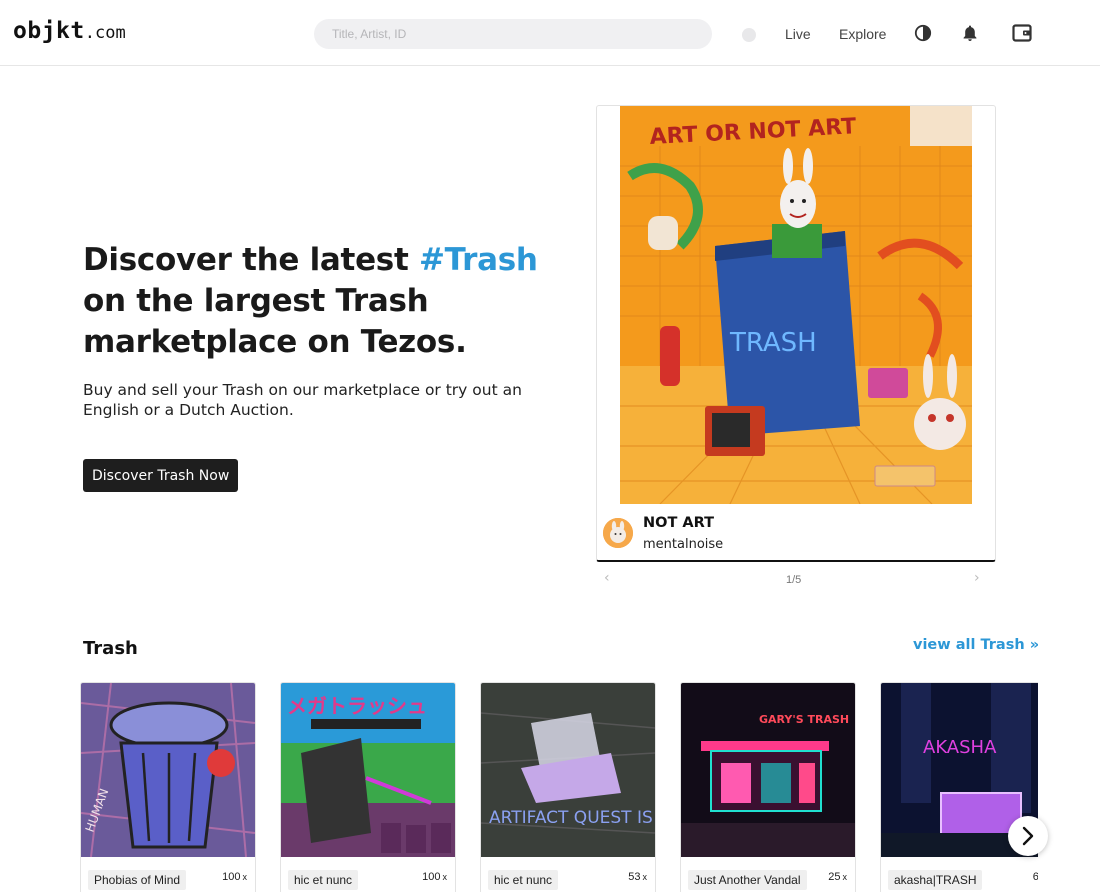 Image resolution: width=1100 pixels, height=892 pixels. Describe the element at coordinates (970, 33) in the screenshot. I see `bell-icon` at that location.